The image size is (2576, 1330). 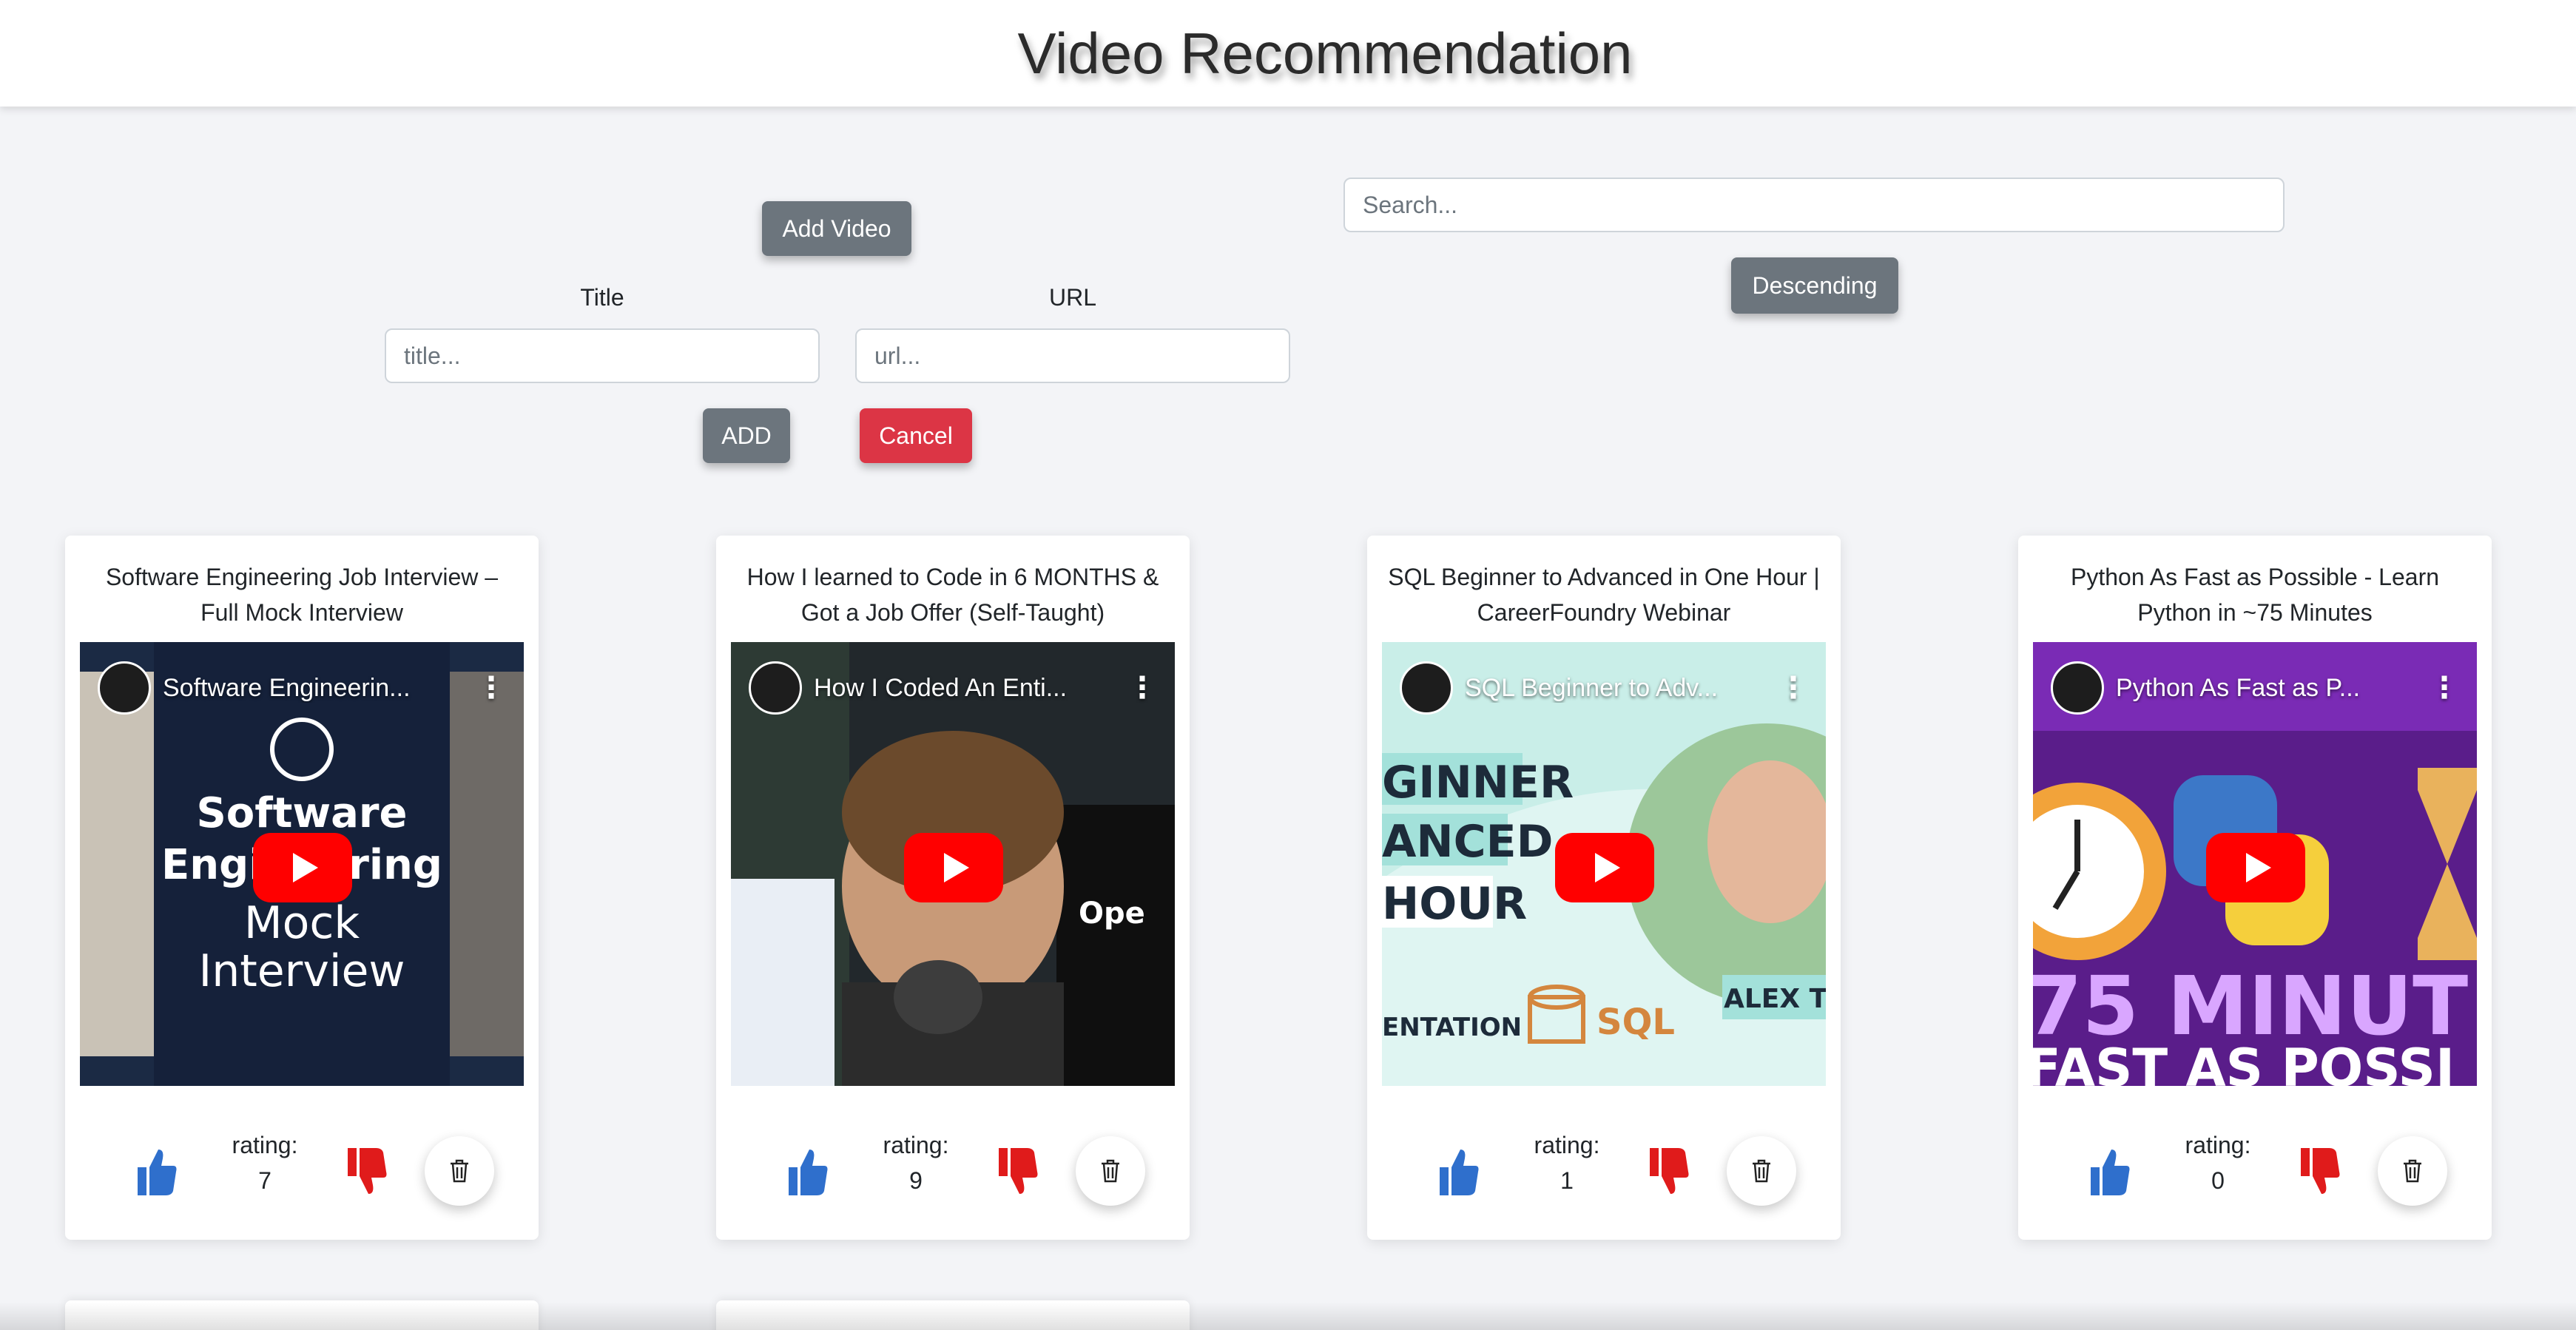 I want to click on svg-text: FAST AS POSSI, so click(x=2244, y=1062).